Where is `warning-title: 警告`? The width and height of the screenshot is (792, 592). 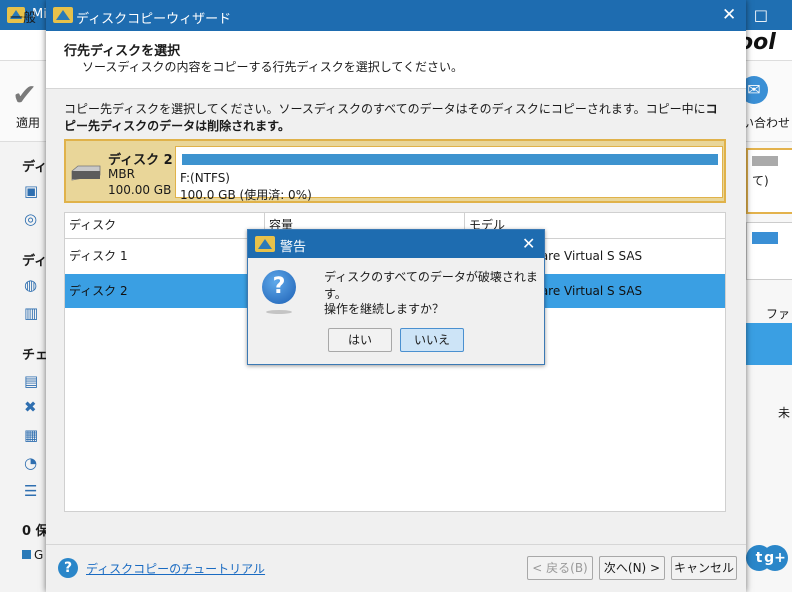 warning-title: 警告 is located at coordinates (293, 247).